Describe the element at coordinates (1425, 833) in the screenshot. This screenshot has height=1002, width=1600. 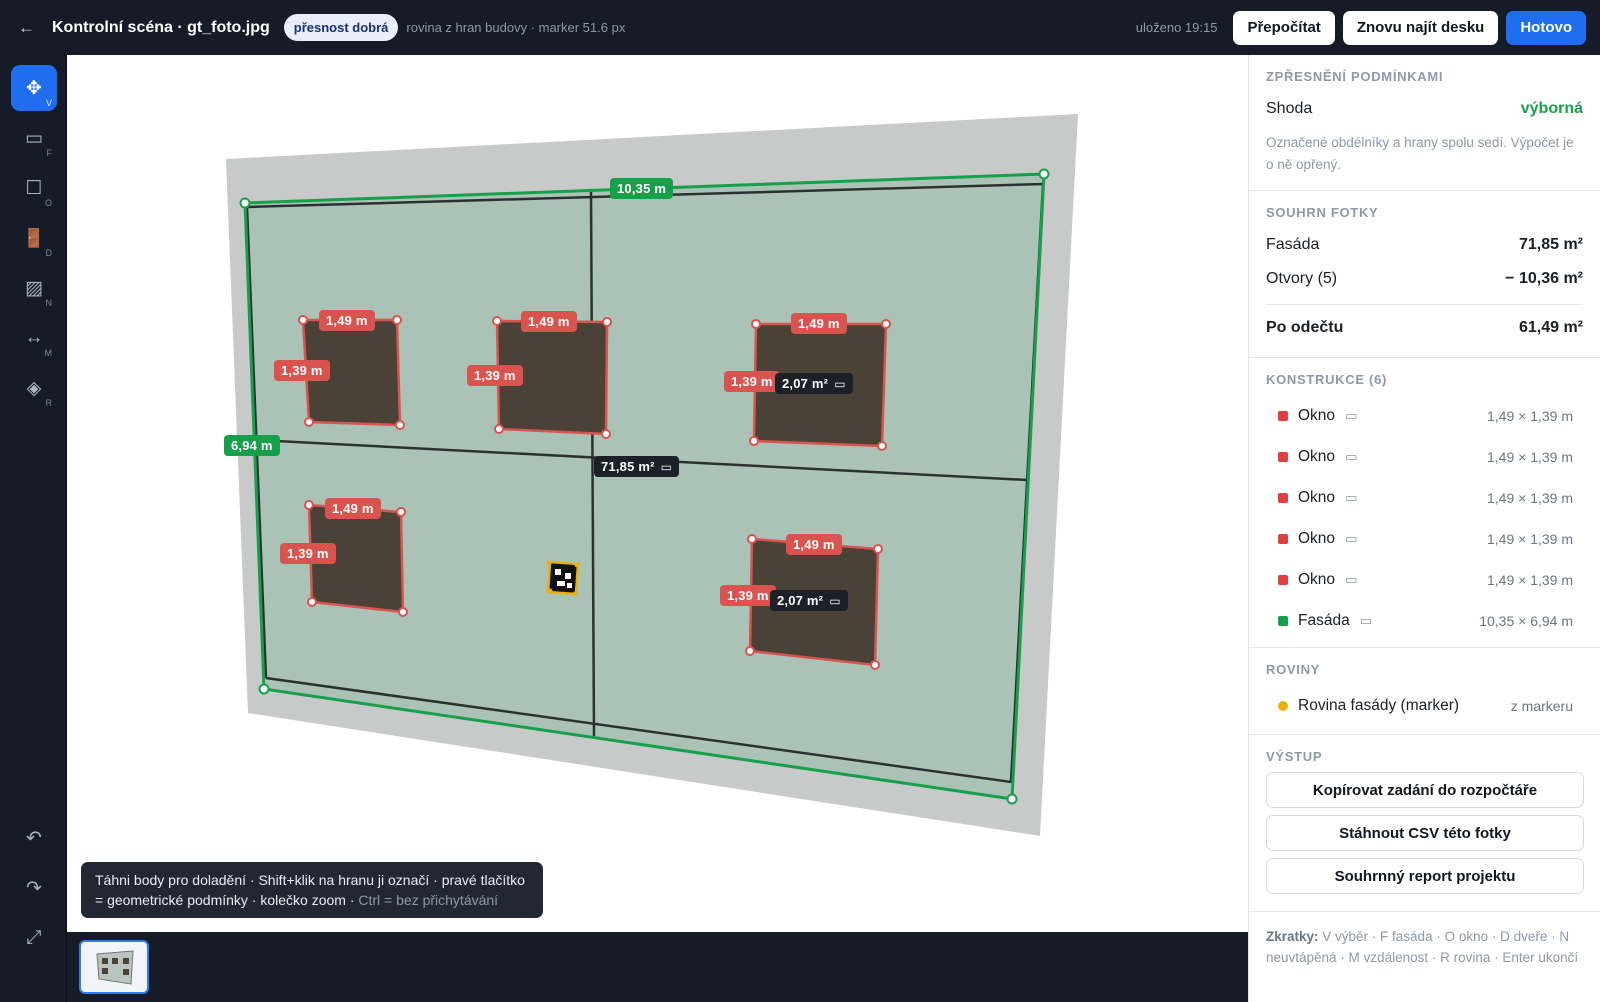
I see `download-csv-button: Stáhnout CSV této fotky` at that location.